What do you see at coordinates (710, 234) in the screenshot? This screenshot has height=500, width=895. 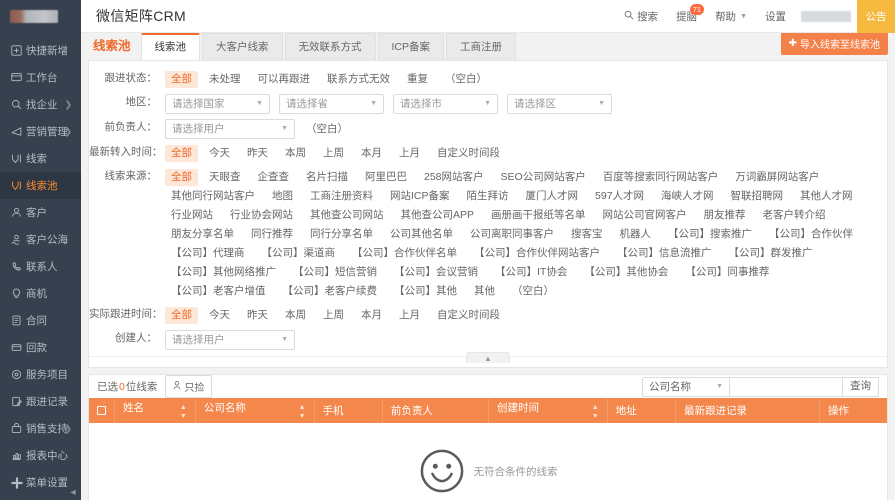 I see `source-option-34: 【公司】搜索推广` at bounding box center [710, 234].